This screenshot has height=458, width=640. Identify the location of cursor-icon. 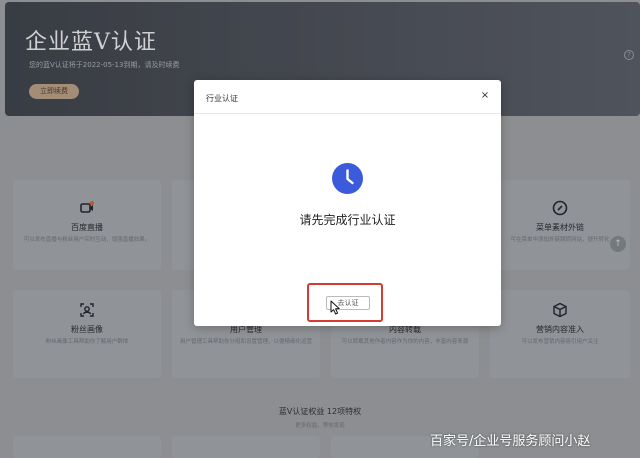
(335, 309).